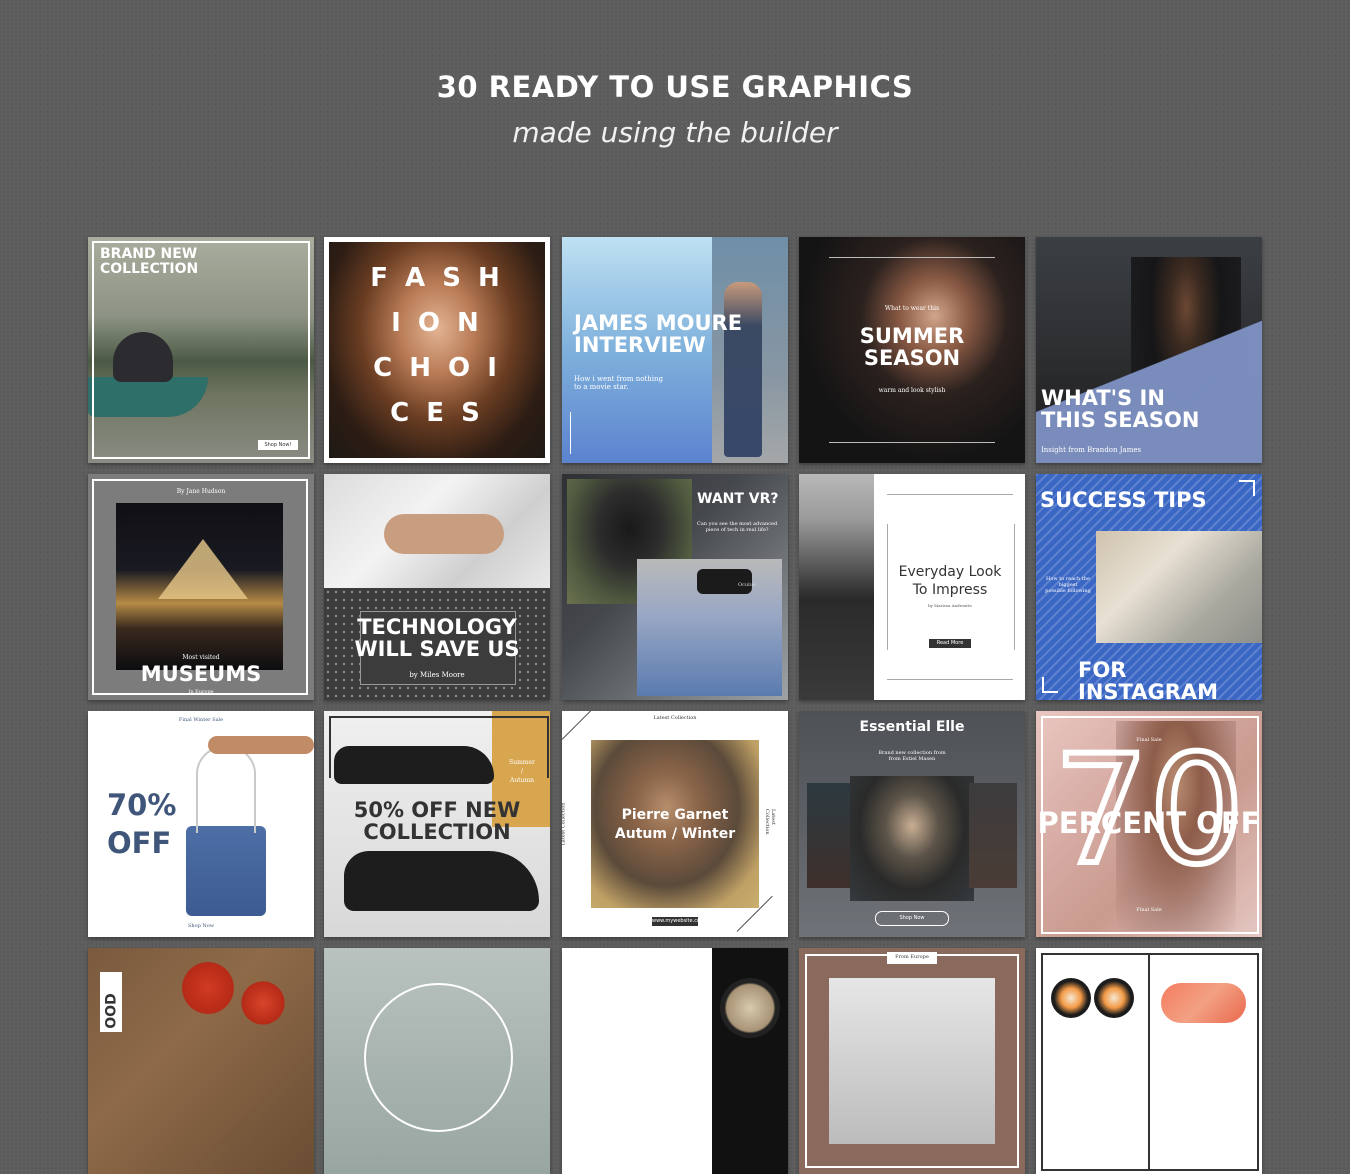  I want to click on tile-headline: PERCENT OFF, so click(1149, 823).